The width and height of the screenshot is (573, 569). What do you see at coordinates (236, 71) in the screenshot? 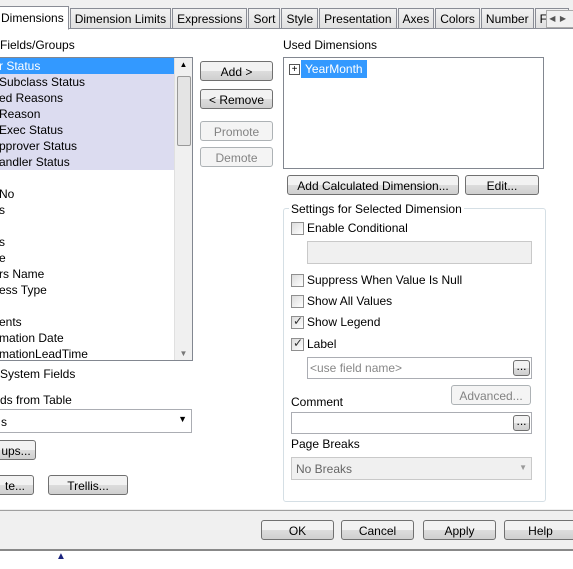
I see `add-button: Add >` at bounding box center [236, 71].